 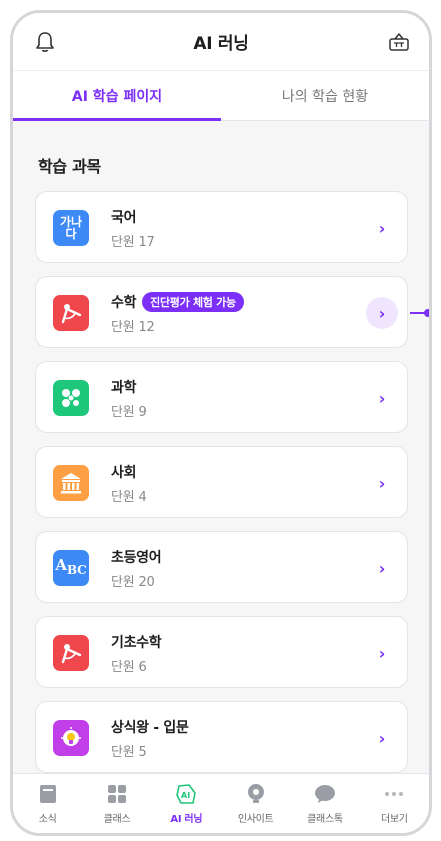 I want to click on more-icon, so click(x=394, y=794).